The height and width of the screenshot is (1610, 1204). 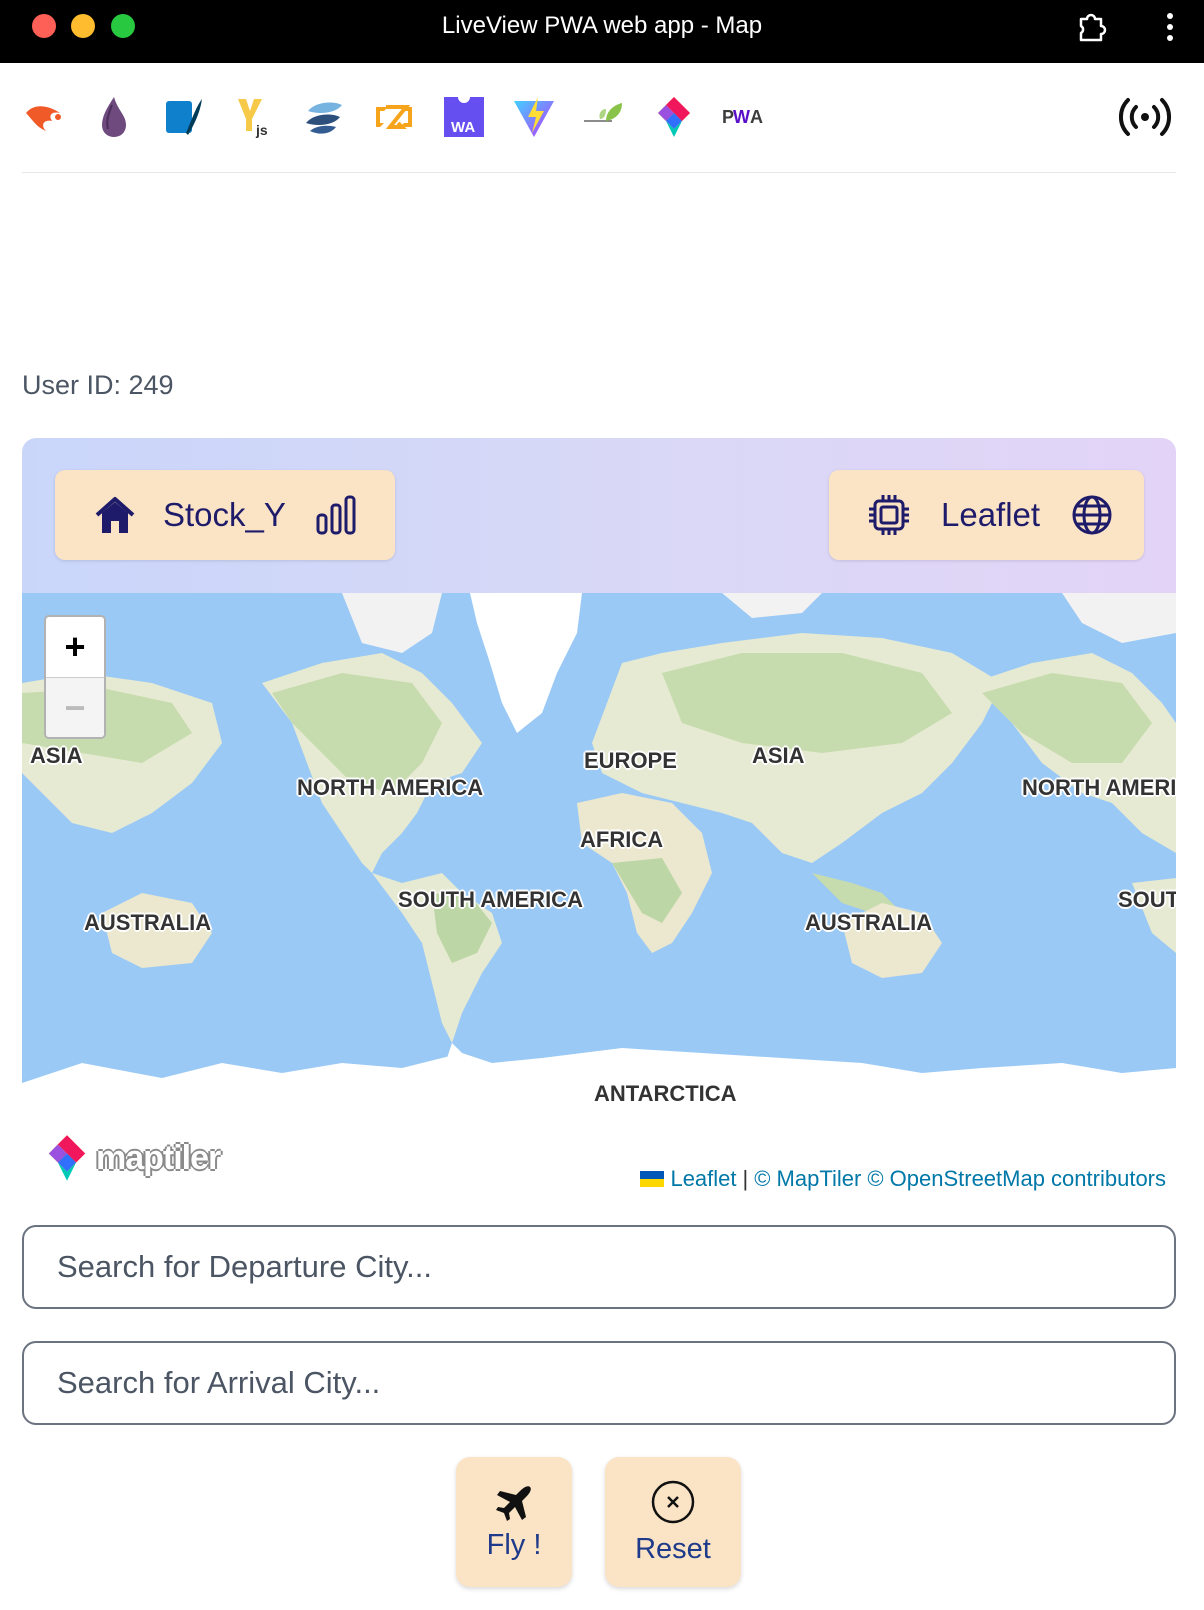 I want to click on map-label-europe: EUROPE, so click(x=630, y=760).